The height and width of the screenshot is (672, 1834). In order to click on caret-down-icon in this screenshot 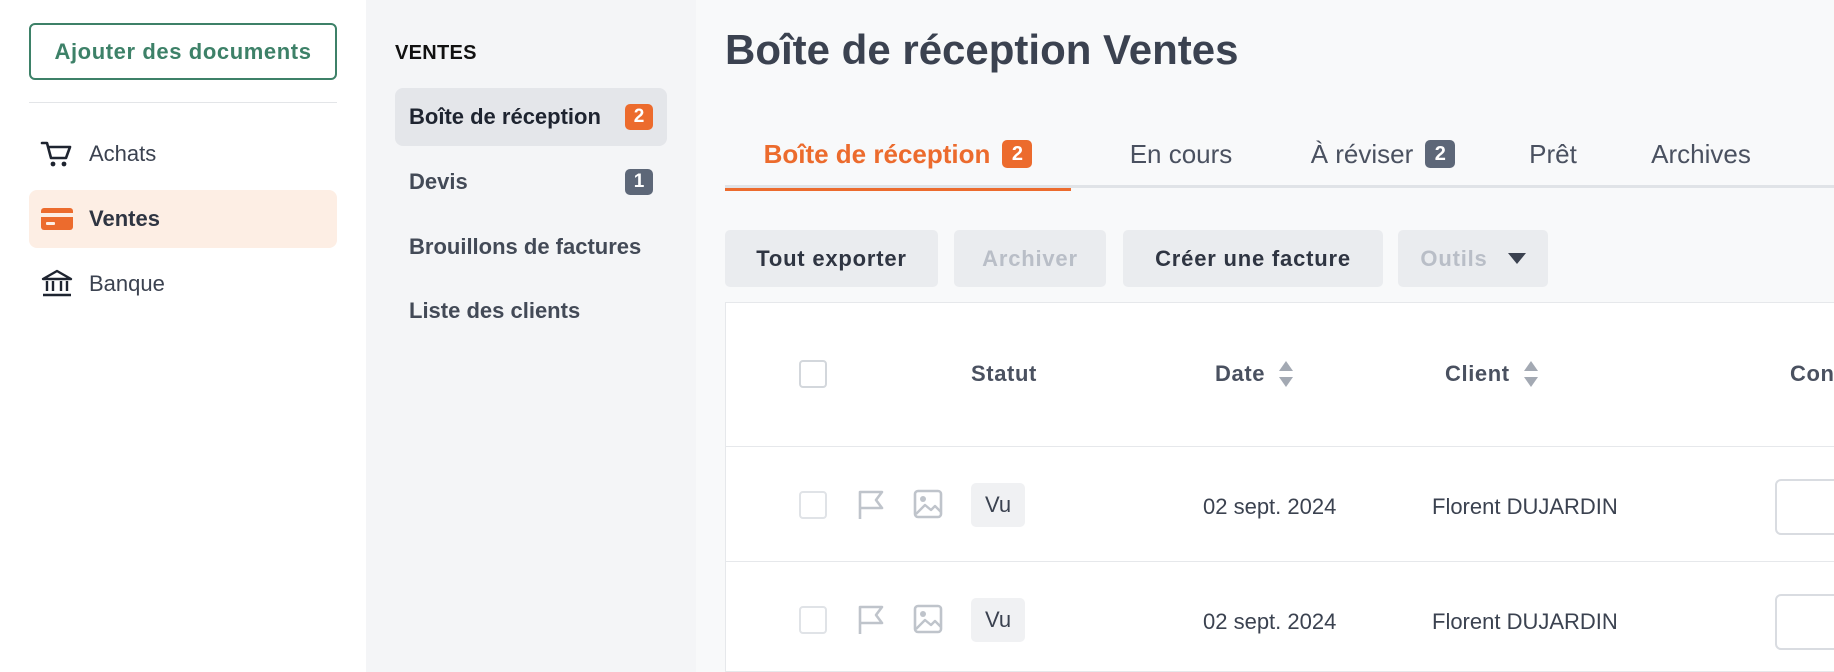, I will do `click(1516, 258)`.